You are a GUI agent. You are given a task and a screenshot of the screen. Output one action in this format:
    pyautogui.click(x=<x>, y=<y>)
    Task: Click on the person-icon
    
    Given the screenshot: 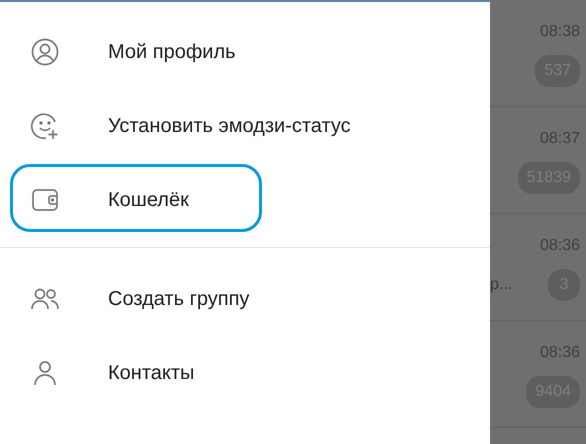 What is the action you would take?
    pyautogui.click(x=45, y=373)
    